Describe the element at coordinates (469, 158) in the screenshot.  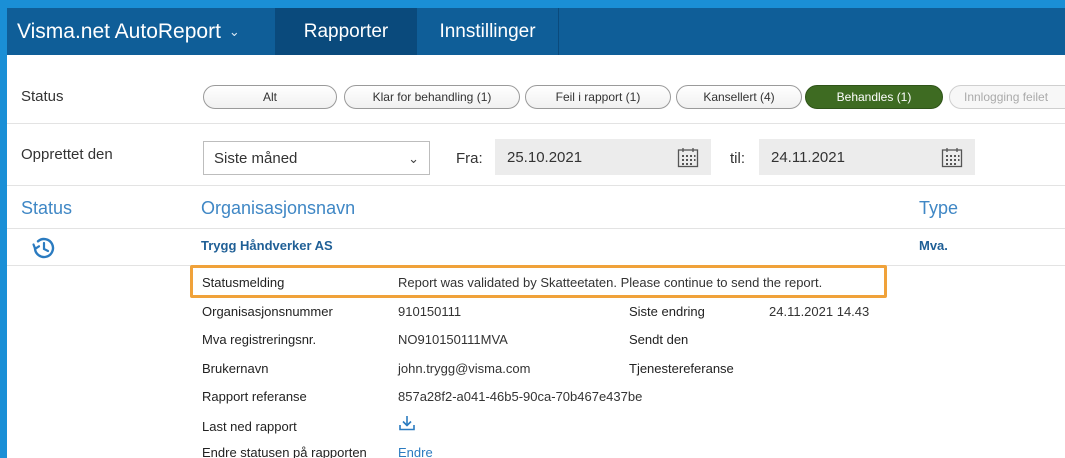
I see `from-label: Fra:` at that location.